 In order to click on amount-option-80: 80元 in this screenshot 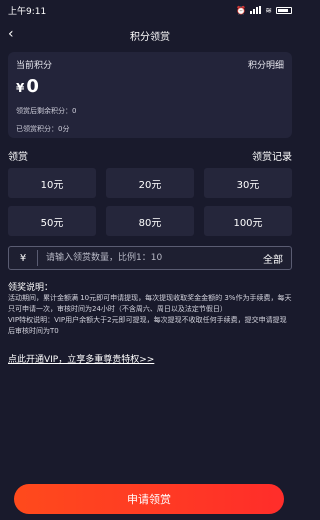, I will do `click(150, 221)`.